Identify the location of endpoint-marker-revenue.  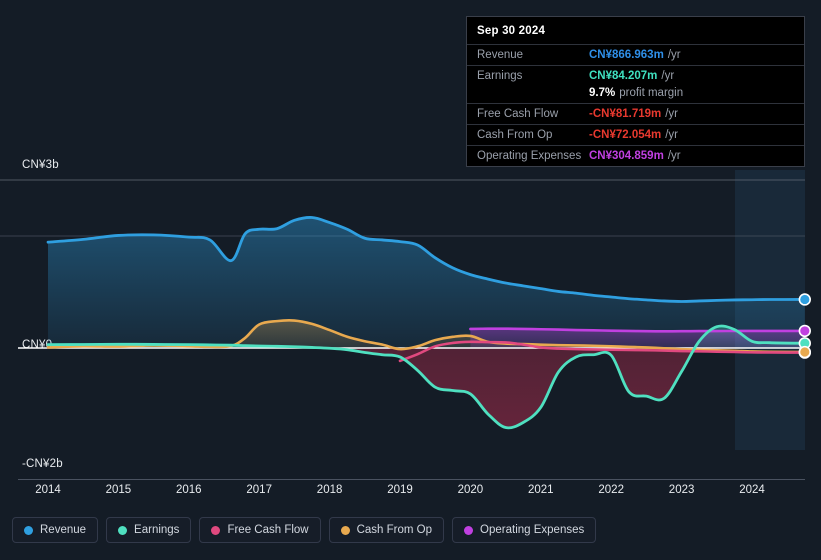
(804, 299).